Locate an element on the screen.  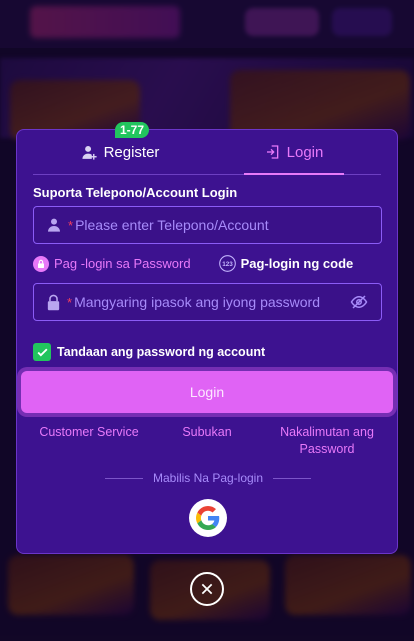
register-badge: 1-77 is located at coordinates (132, 130).